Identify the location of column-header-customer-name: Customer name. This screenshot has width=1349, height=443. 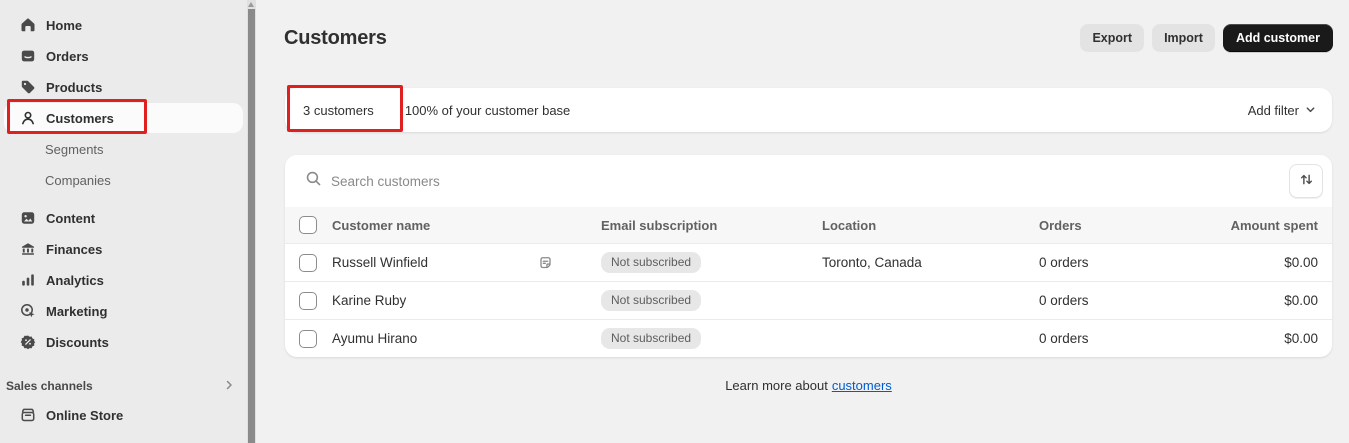
(381, 225).